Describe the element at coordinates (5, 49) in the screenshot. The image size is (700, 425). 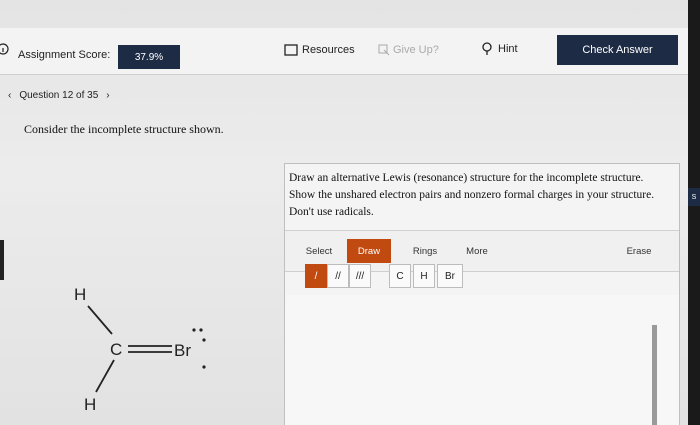
I see `info-icon` at that location.